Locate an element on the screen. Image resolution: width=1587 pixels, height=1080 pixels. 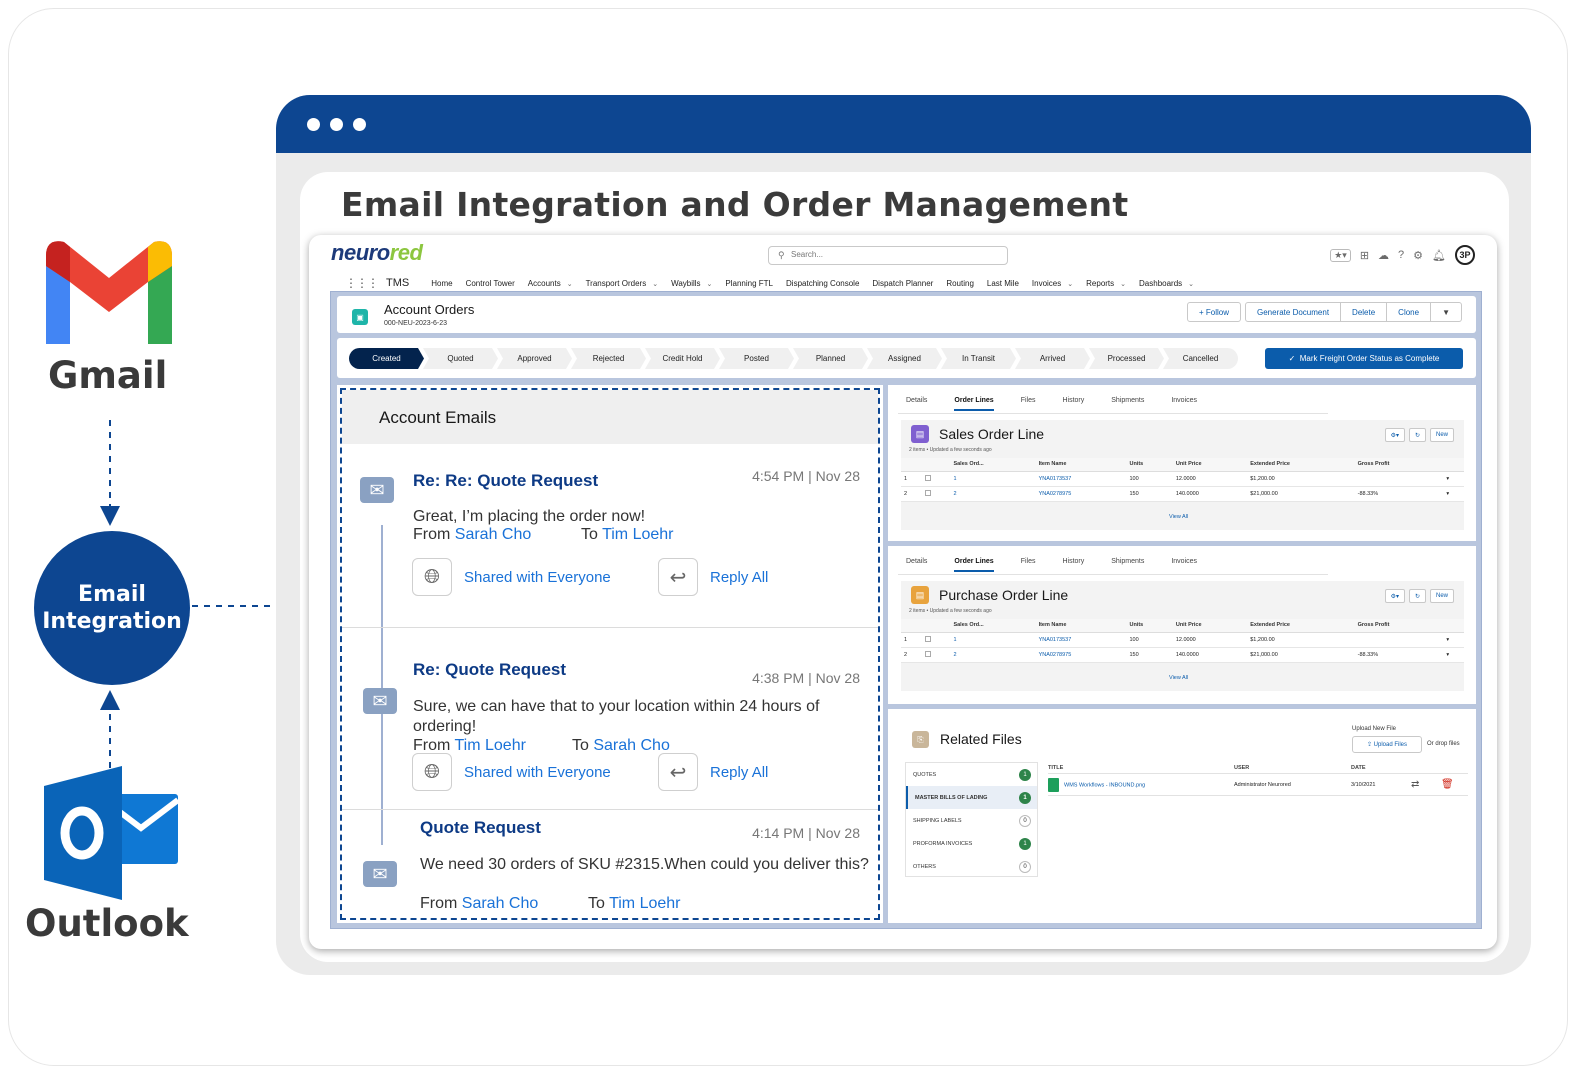
file-title-link: WMS Workflows - INBOUND.png is located at coordinates (1141, 784).